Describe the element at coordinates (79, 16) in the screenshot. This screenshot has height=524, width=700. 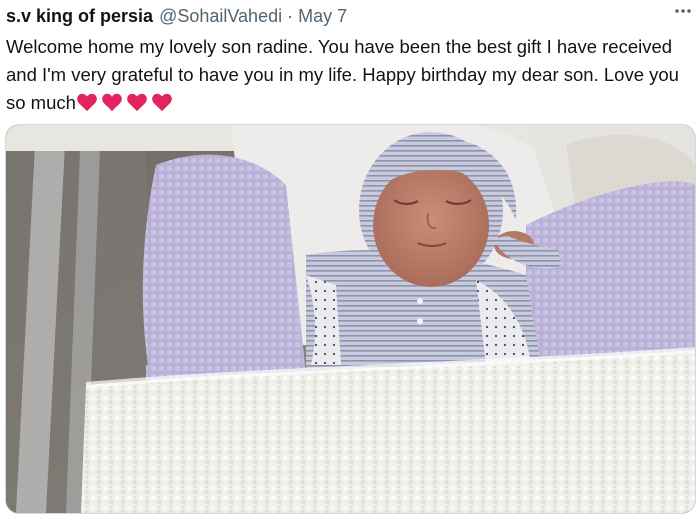
I see `author-display-name: s.v king of persia` at that location.